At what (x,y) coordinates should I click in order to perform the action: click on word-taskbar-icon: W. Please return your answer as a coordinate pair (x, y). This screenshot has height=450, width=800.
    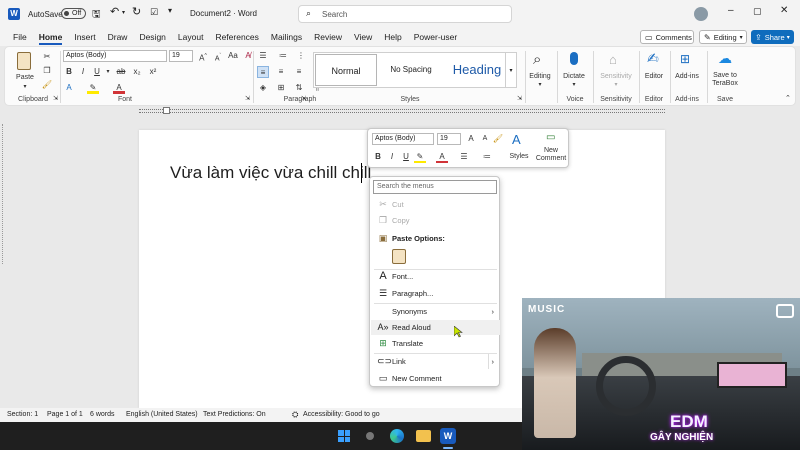
    Looking at the image, I should click on (448, 436).